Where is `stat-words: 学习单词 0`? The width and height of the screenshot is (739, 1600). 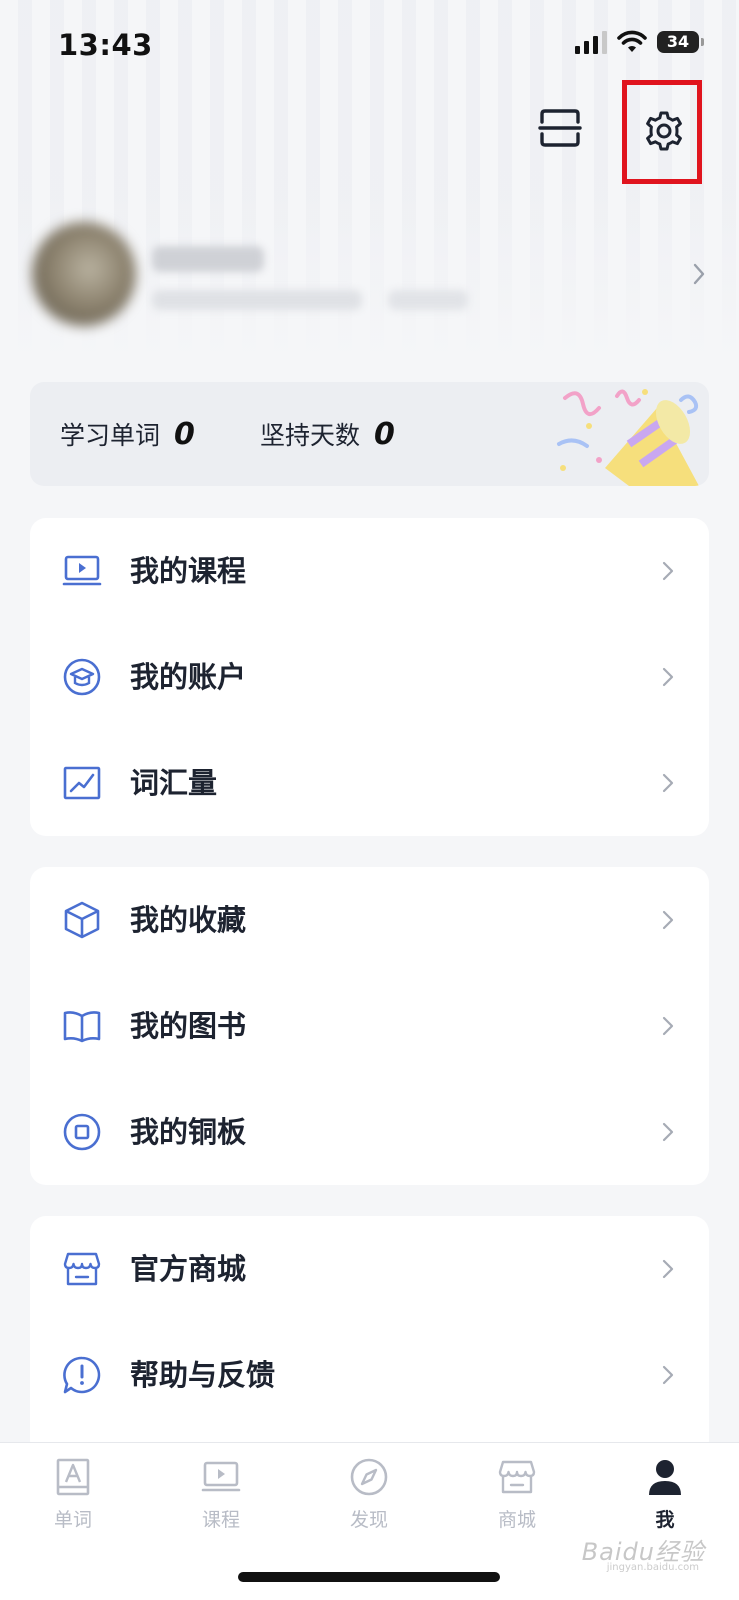 stat-words: 学习单词 0 is located at coordinates (127, 434).